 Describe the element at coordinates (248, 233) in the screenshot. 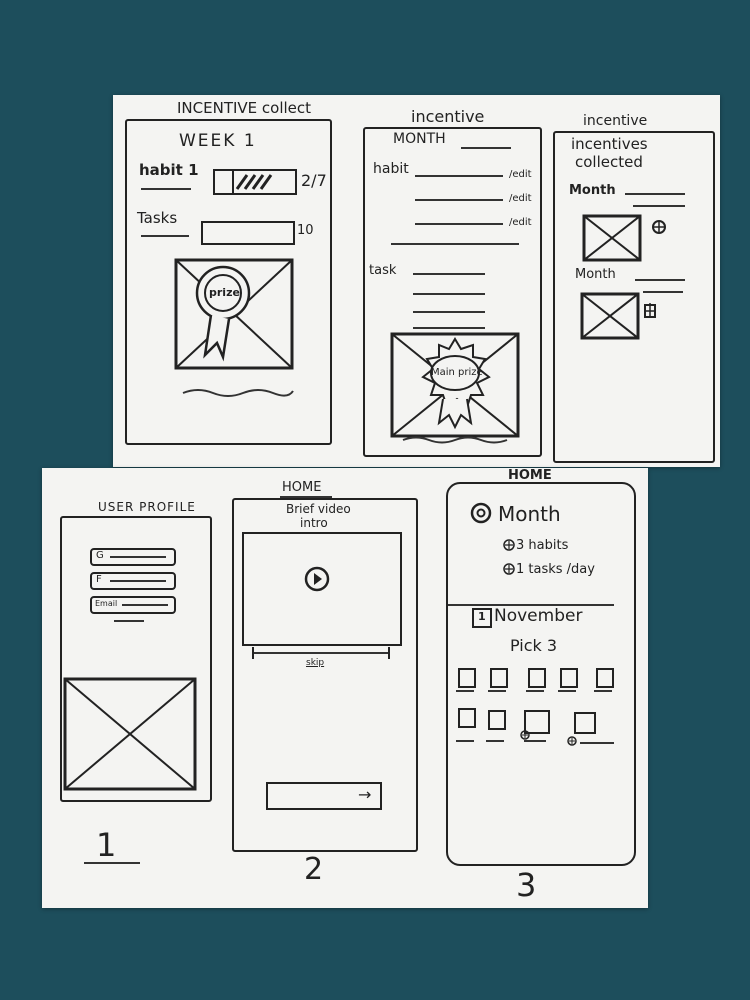

I see `screen-a-tasks-bar` at that location.